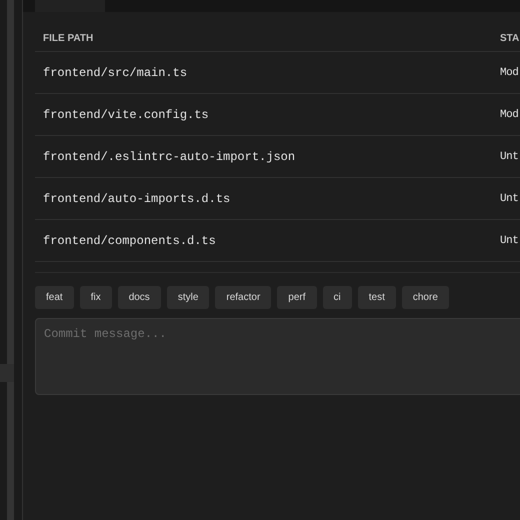  Describe the element at coordinates (10, 260) in the screenshot. I see `scrollbar` at that location.